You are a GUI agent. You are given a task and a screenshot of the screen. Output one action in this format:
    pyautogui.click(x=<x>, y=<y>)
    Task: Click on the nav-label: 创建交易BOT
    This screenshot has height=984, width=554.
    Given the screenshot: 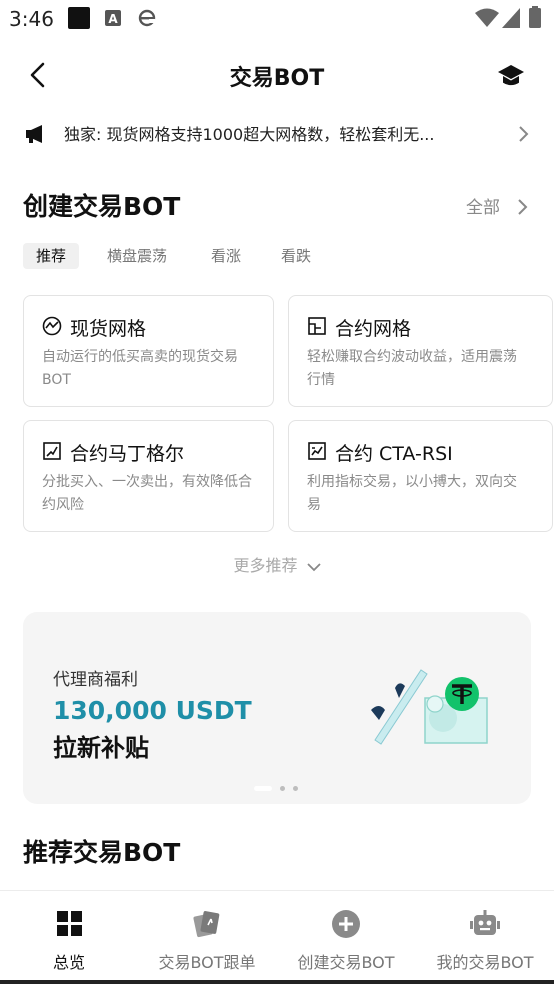 What is the action you would take?
    pyautogui.click(x=346, y=962)
    